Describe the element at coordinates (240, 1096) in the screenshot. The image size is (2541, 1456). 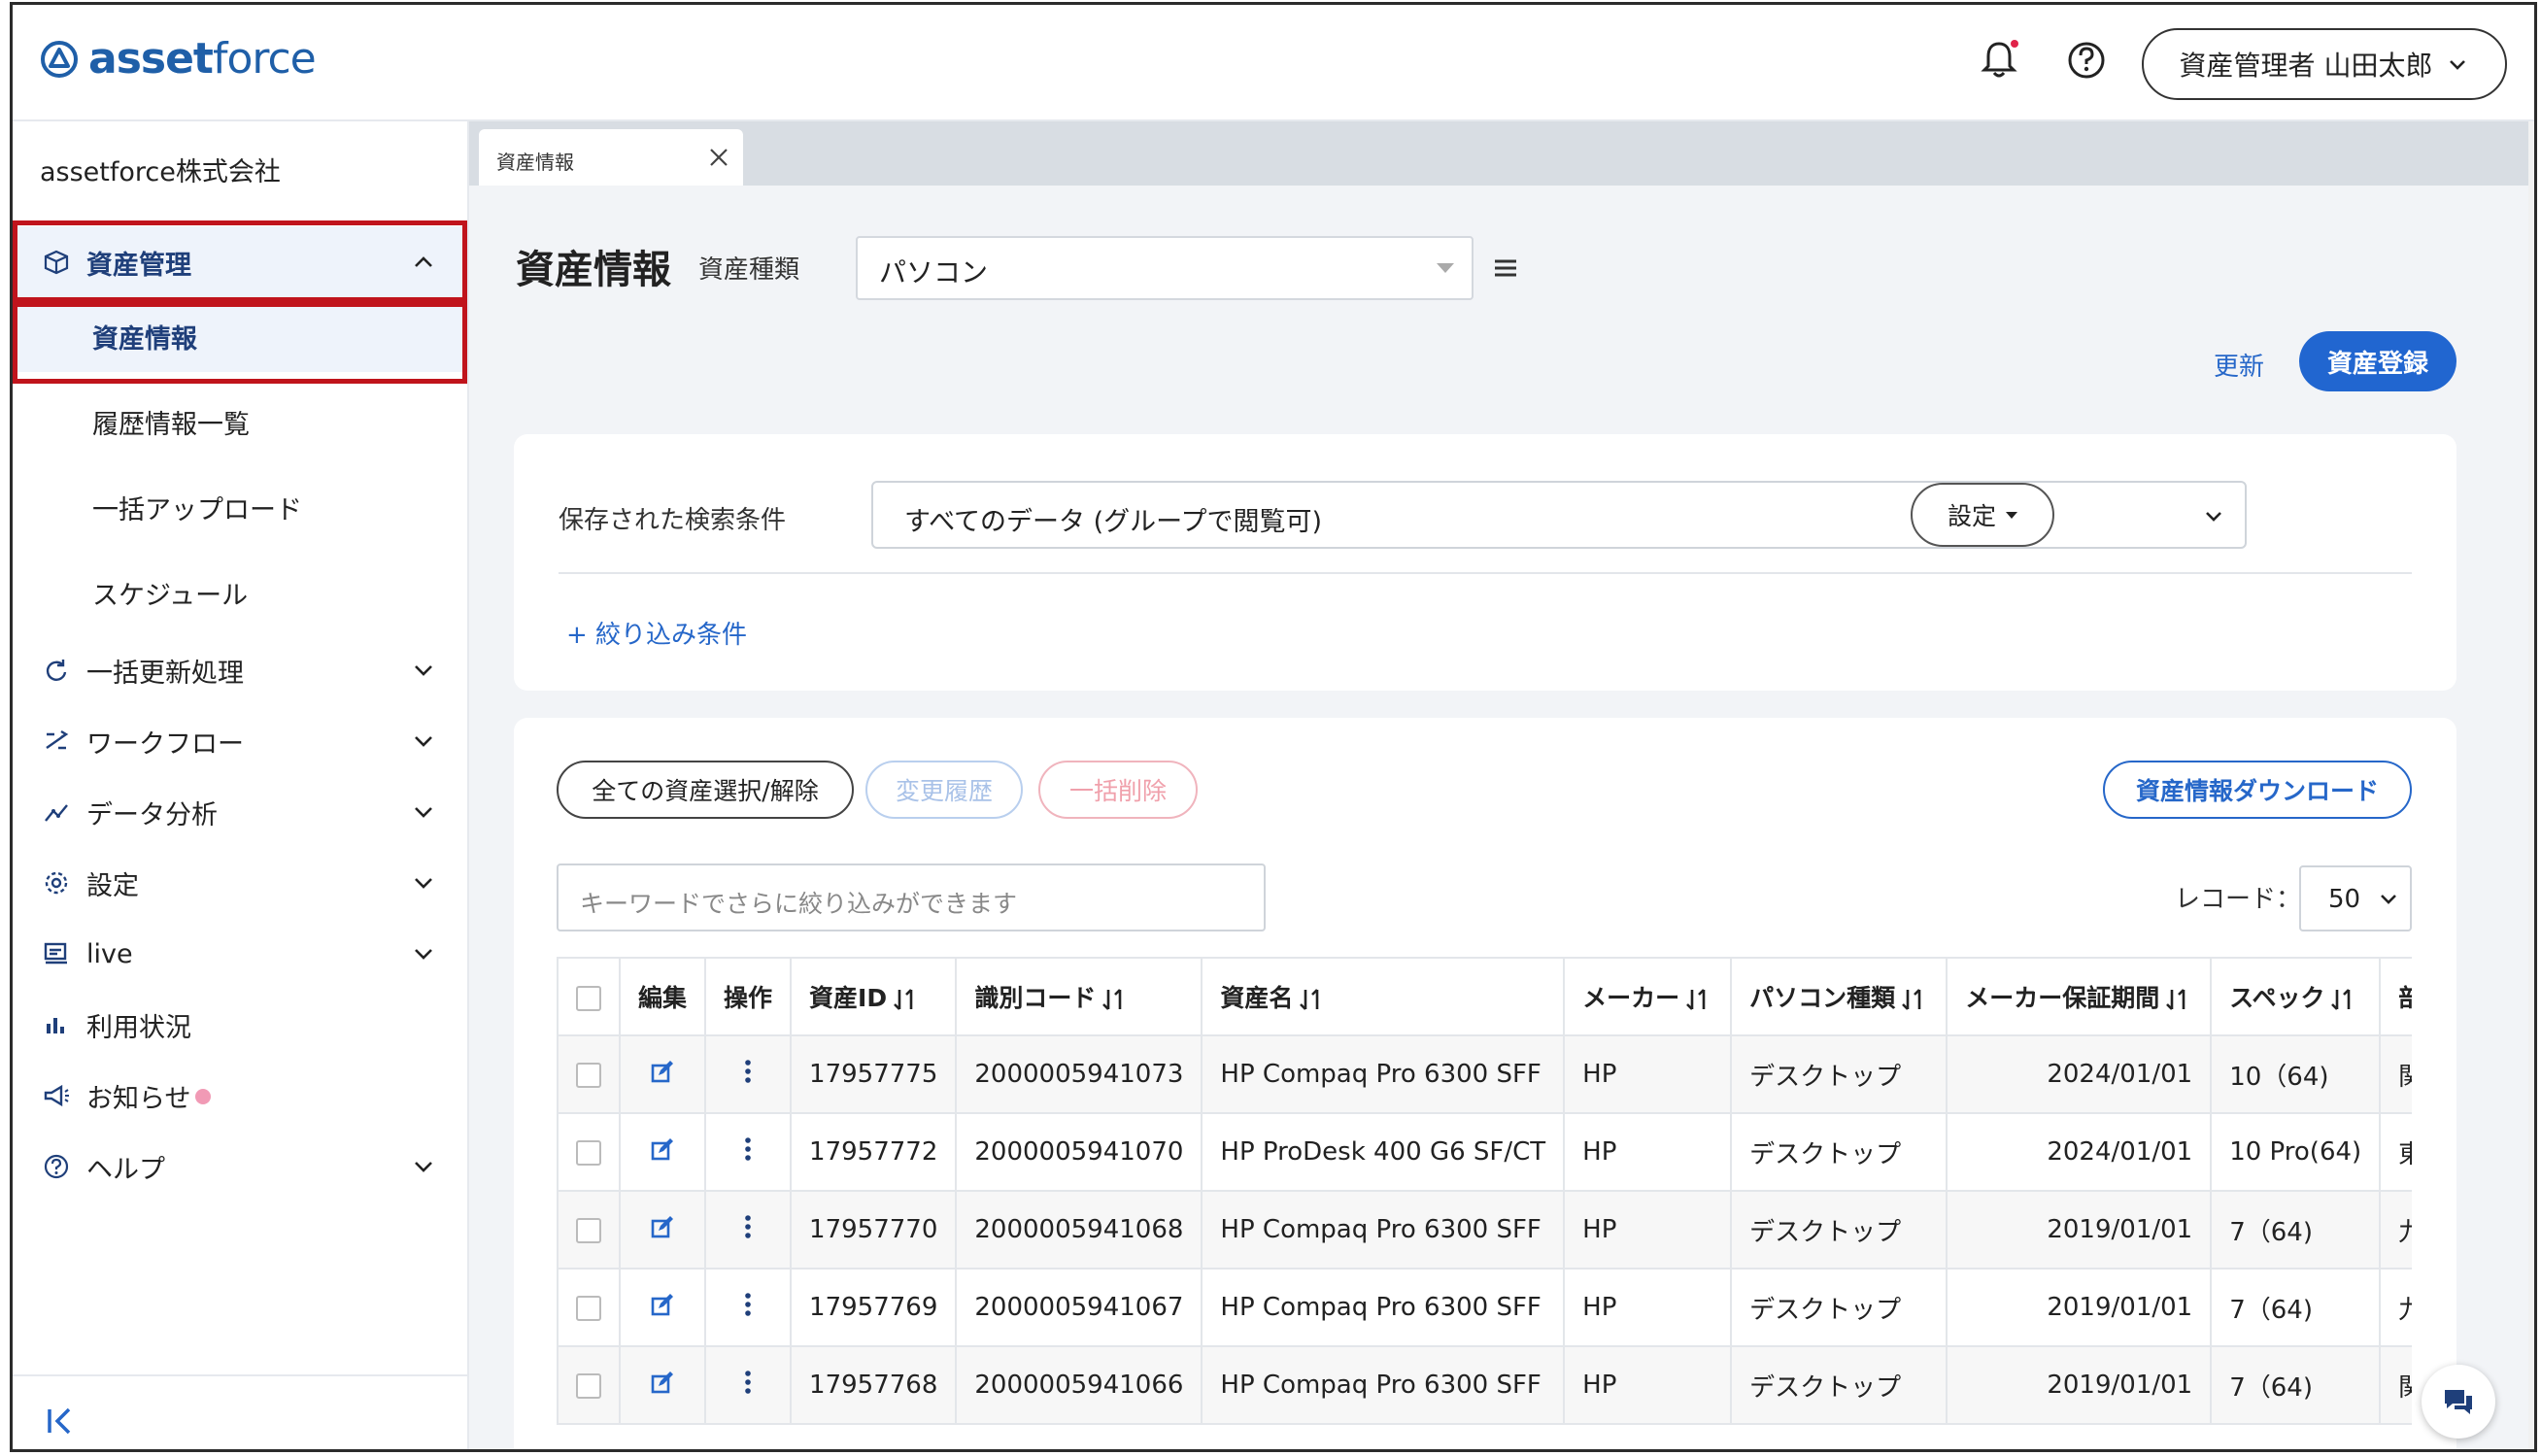
I see `sidebar-item-notices: お知らせ` at that location.